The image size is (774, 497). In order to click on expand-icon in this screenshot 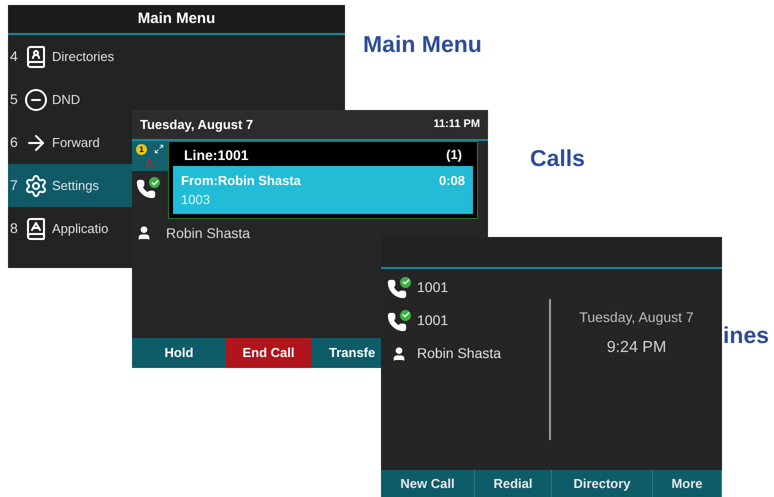, I will do `click(159, 149)`.